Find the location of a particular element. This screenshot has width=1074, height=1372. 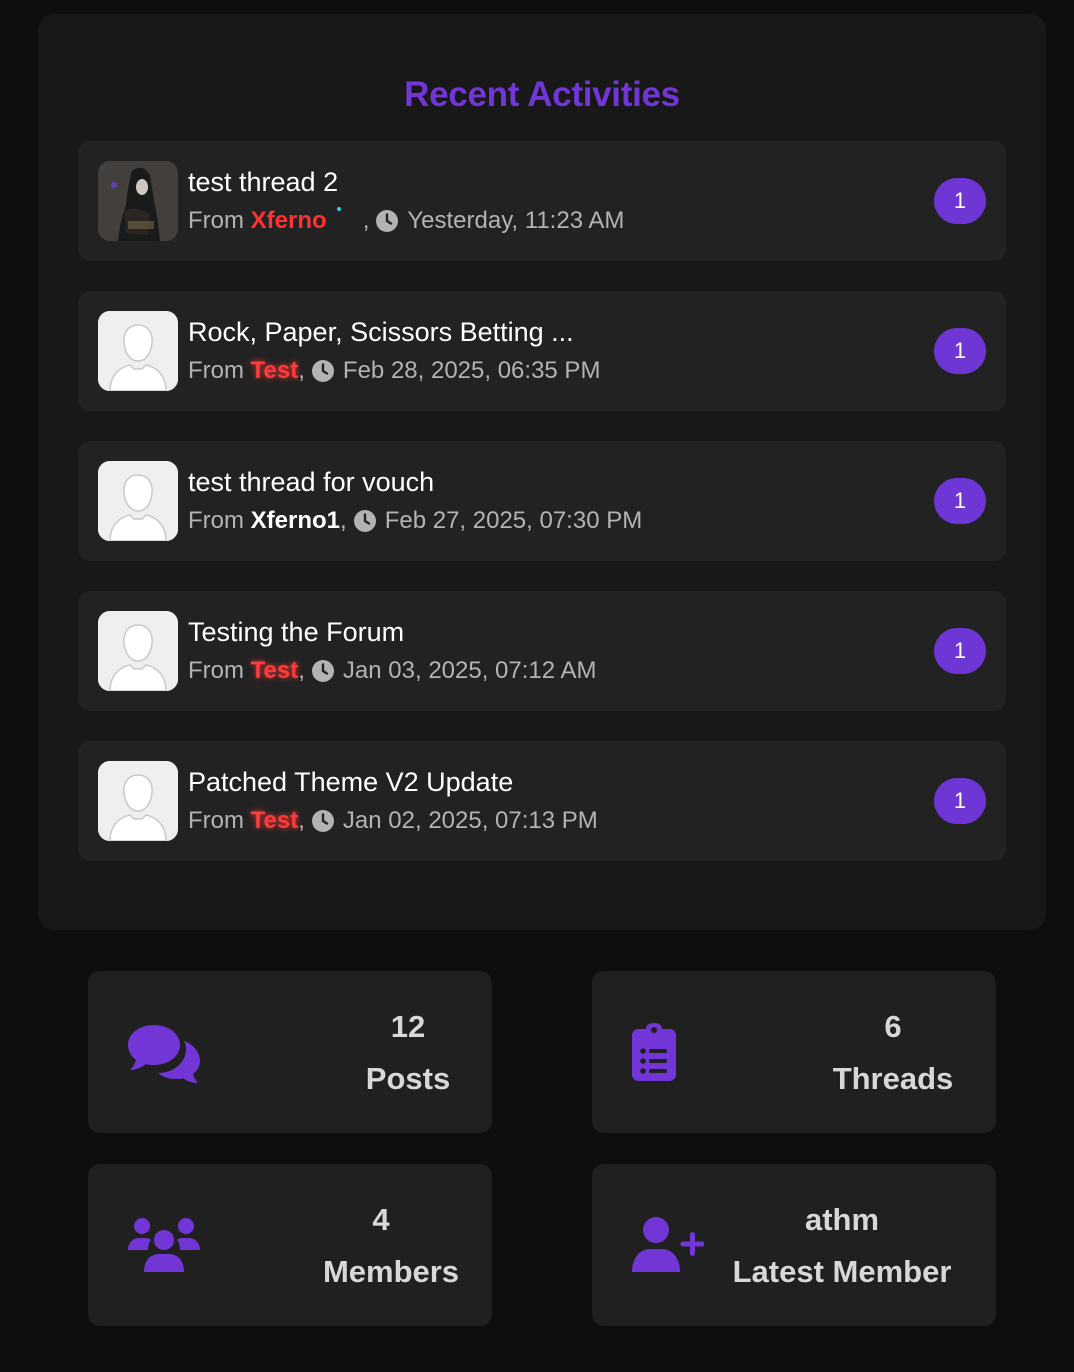

stat-card-threads: 6 Threads is located at coordinates (794, 1052).